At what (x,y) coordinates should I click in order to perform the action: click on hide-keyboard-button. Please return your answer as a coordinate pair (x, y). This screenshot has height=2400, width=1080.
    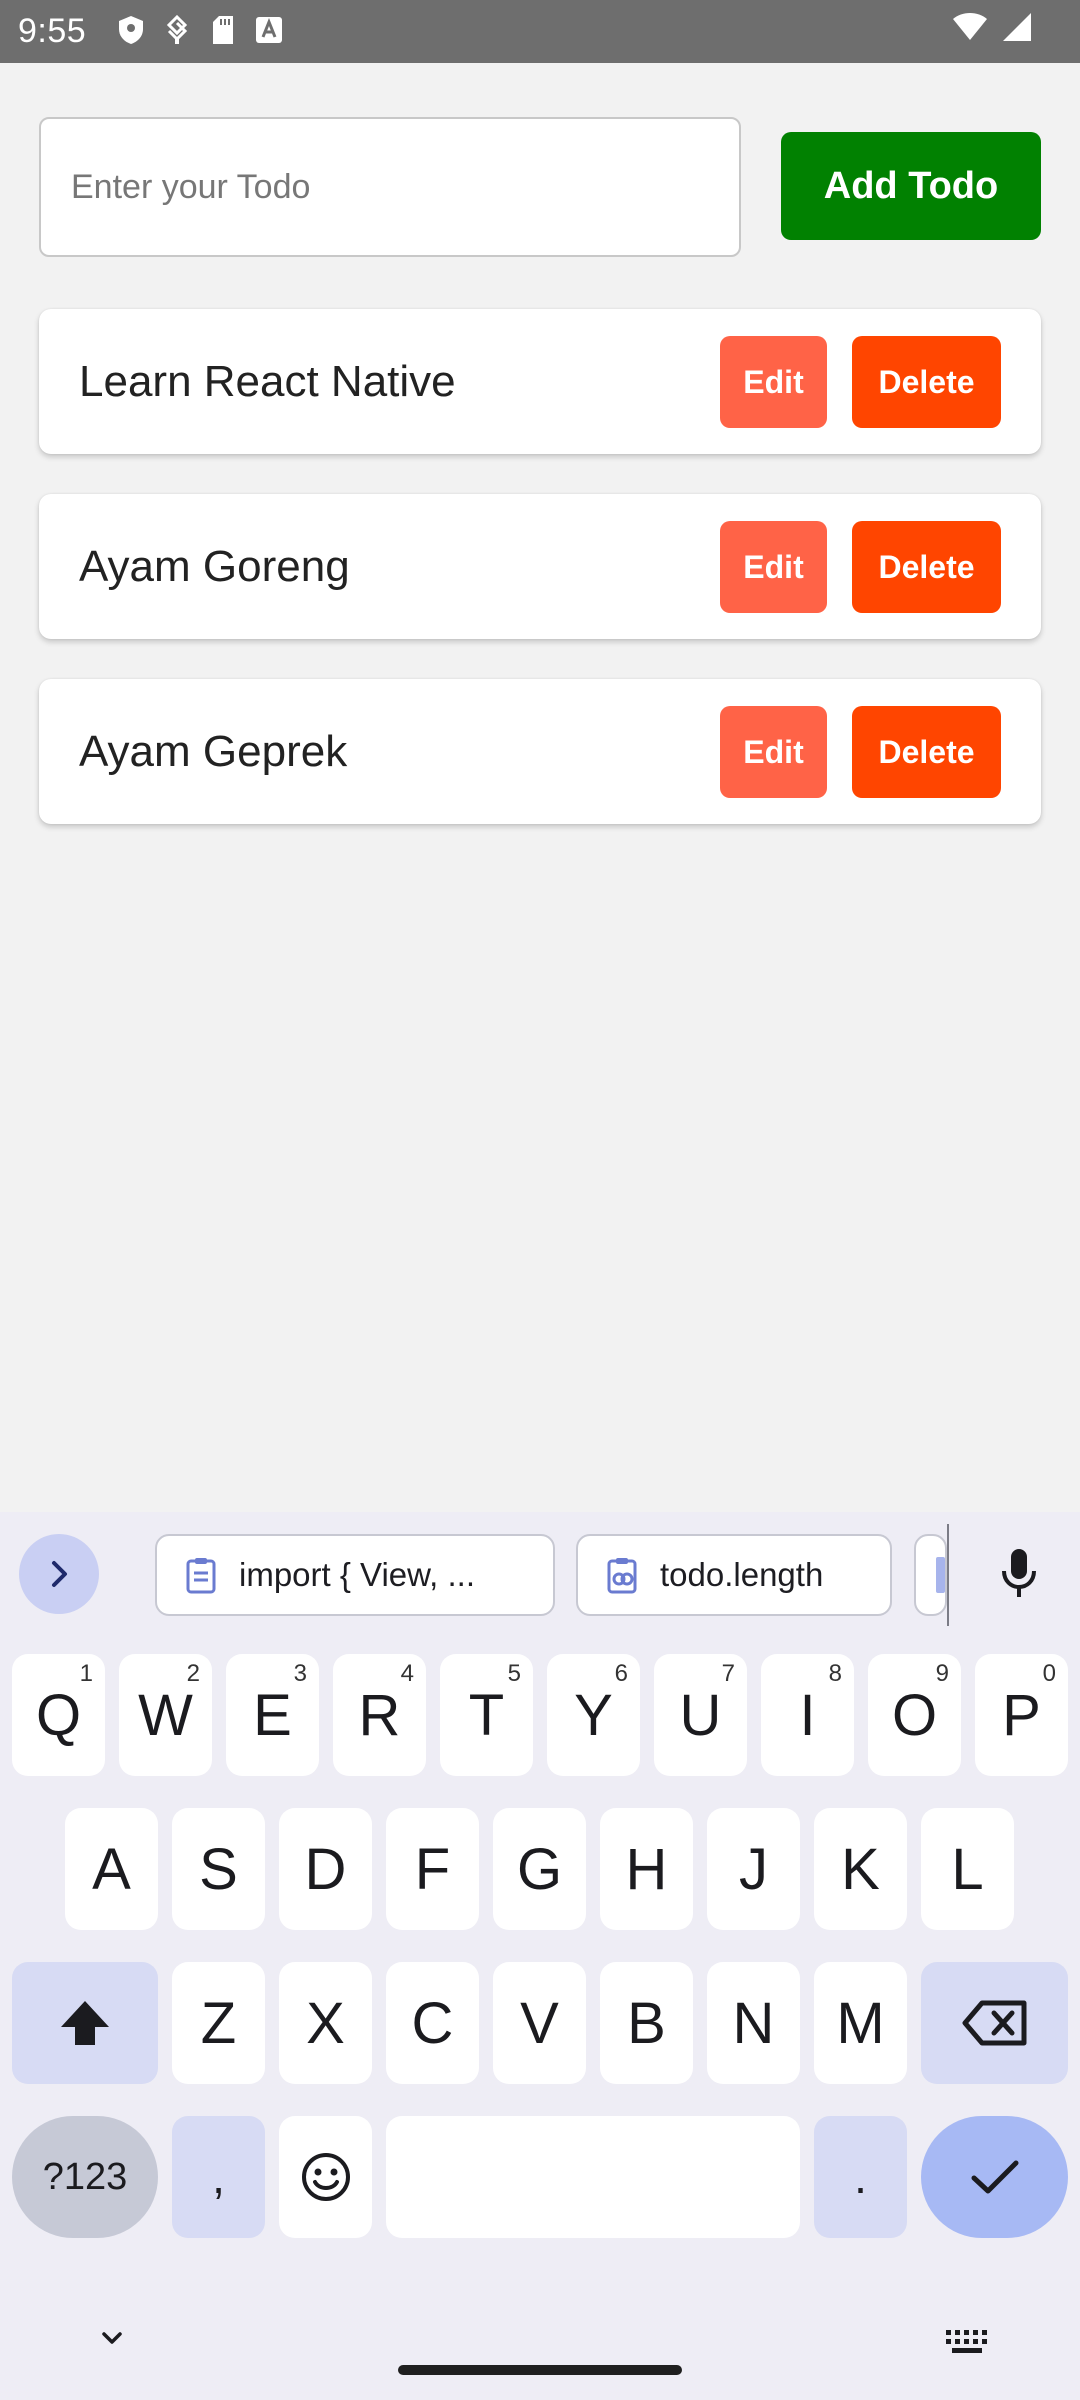
    Looking at the image, I should click on (112, 2339).